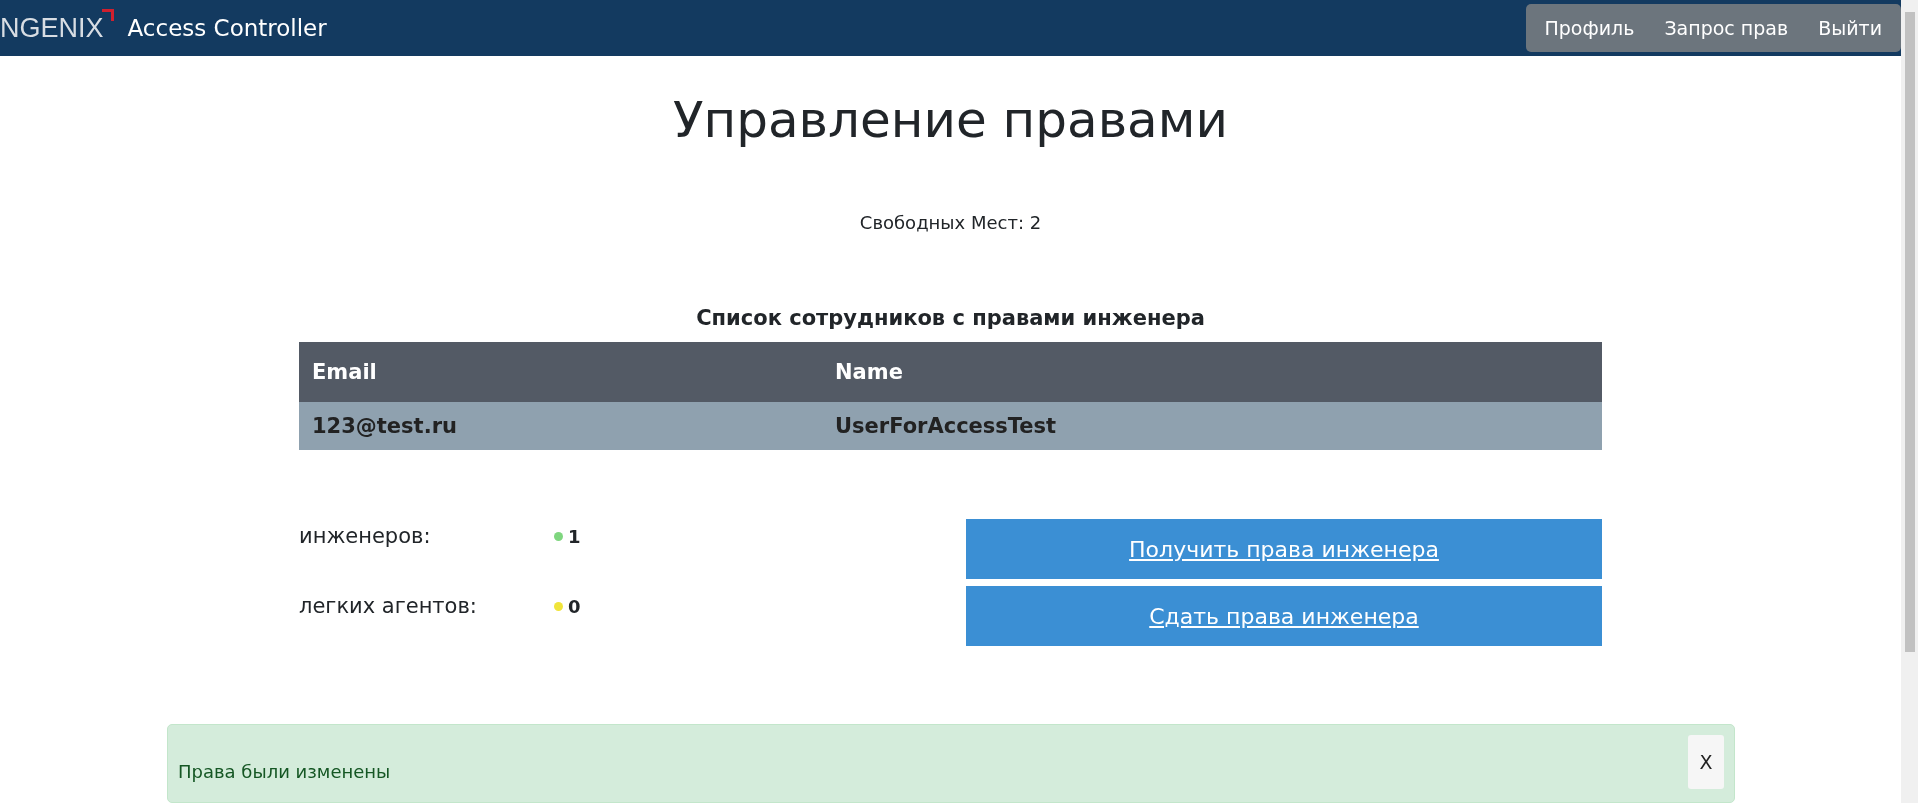 This screenshot has width=1918, height=803. Describe the element at coordinates (1589, 28) in the screenshot. I see `nav-link: Профиль` at that location.